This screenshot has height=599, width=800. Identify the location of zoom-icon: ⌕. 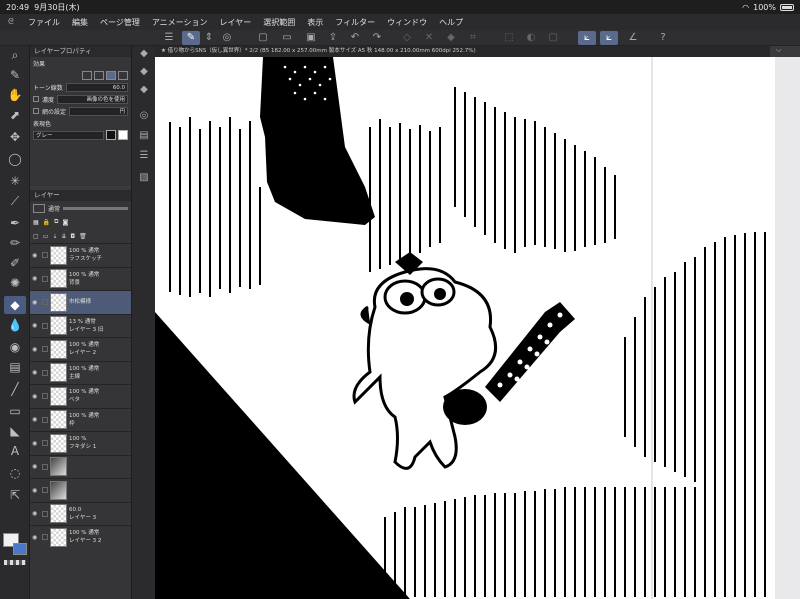
(15, 55).